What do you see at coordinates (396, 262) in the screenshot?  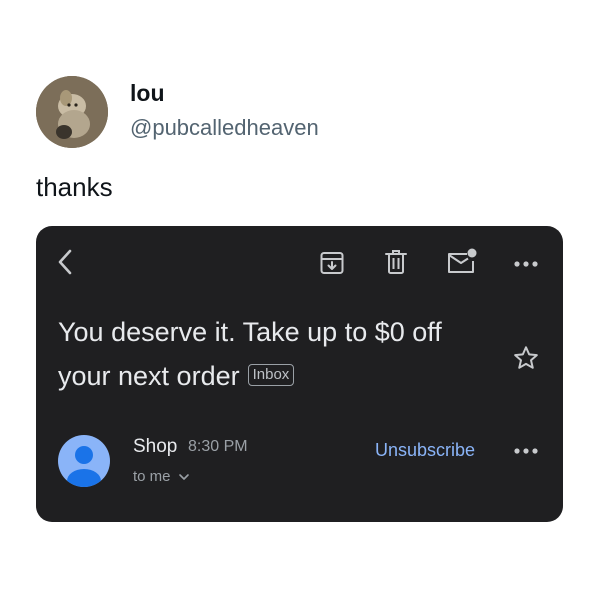 I see `trash-icon` at bounding box center [396, 262].